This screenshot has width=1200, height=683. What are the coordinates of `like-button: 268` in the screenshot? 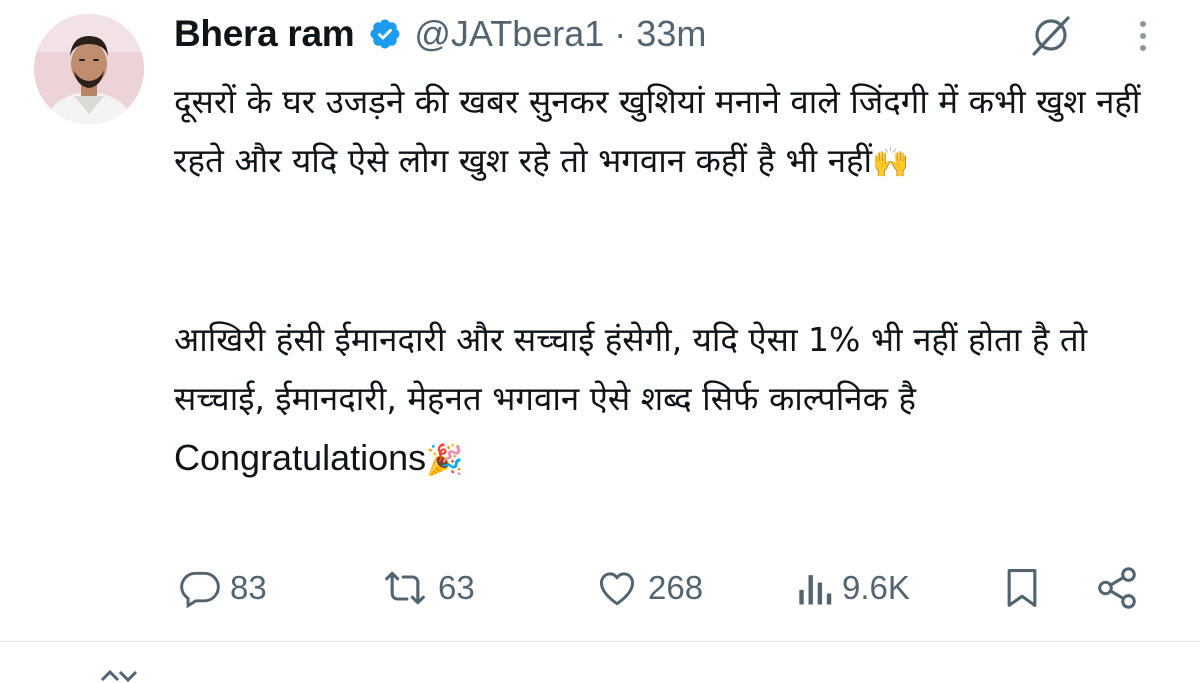 It's located at (648, 588).